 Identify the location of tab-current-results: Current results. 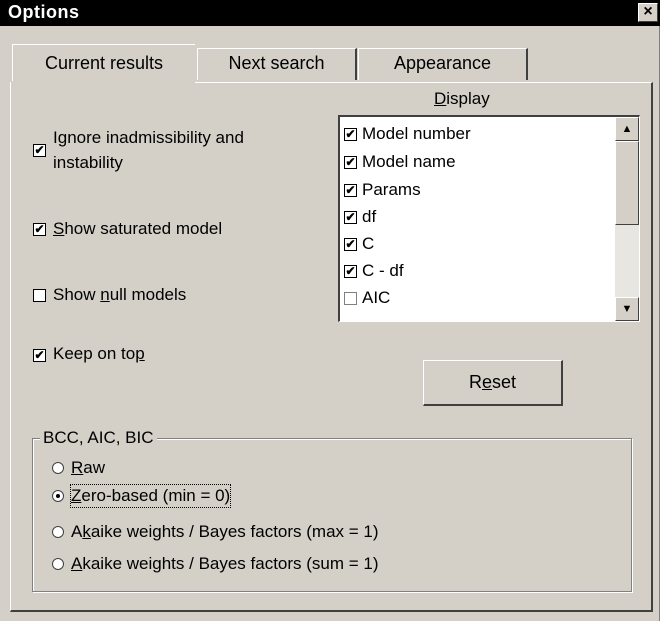
(103, 64).